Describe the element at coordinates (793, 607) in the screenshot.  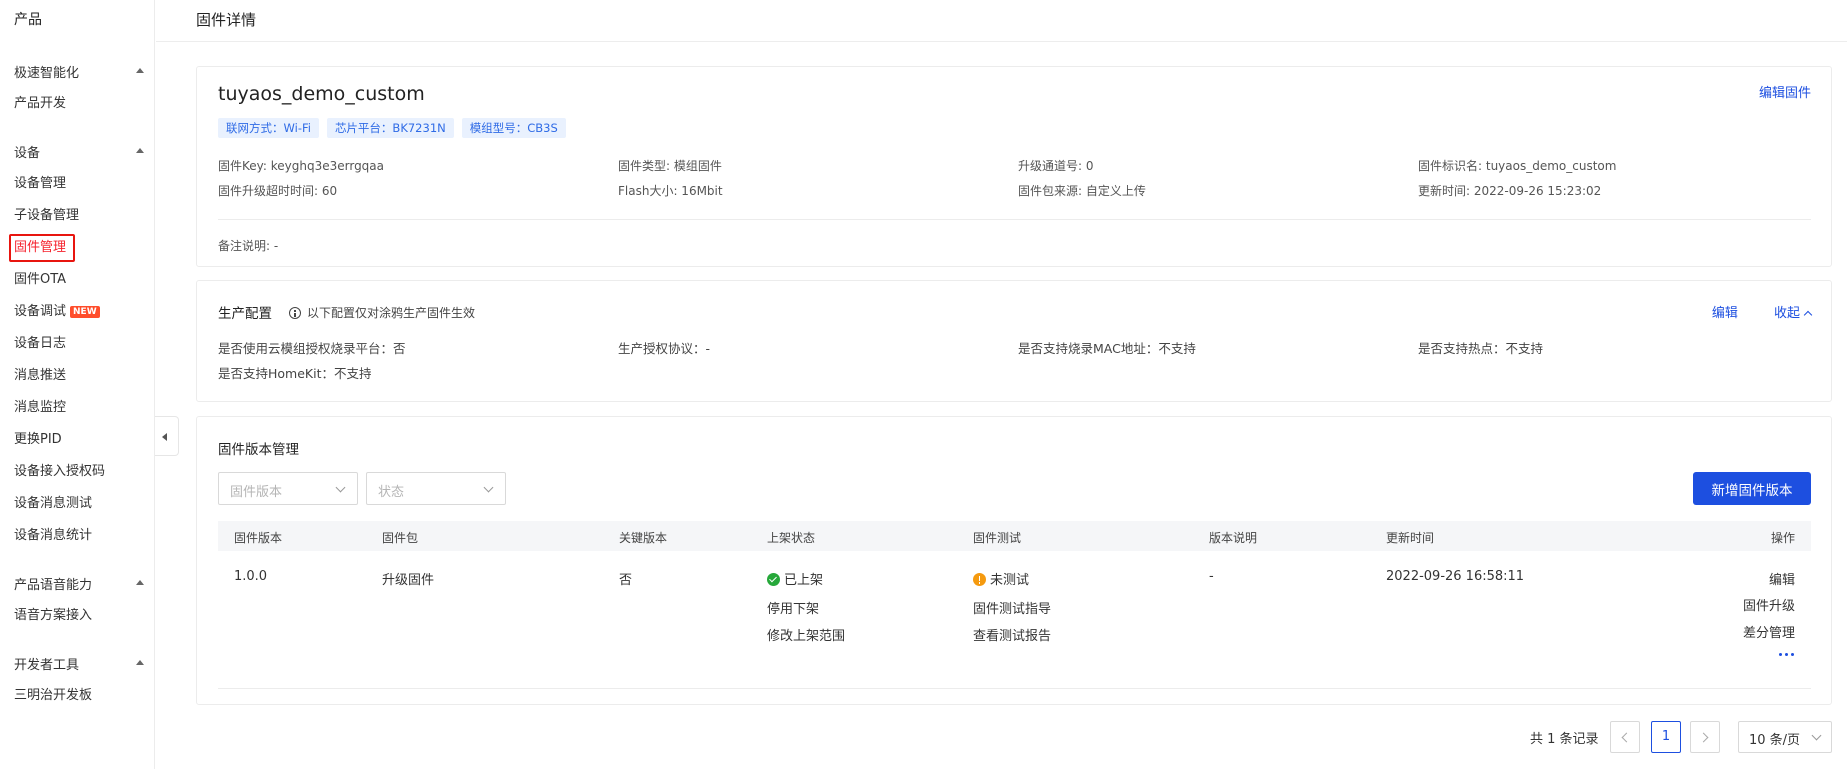
I see `unpublish-link: 停用下架` at that location.